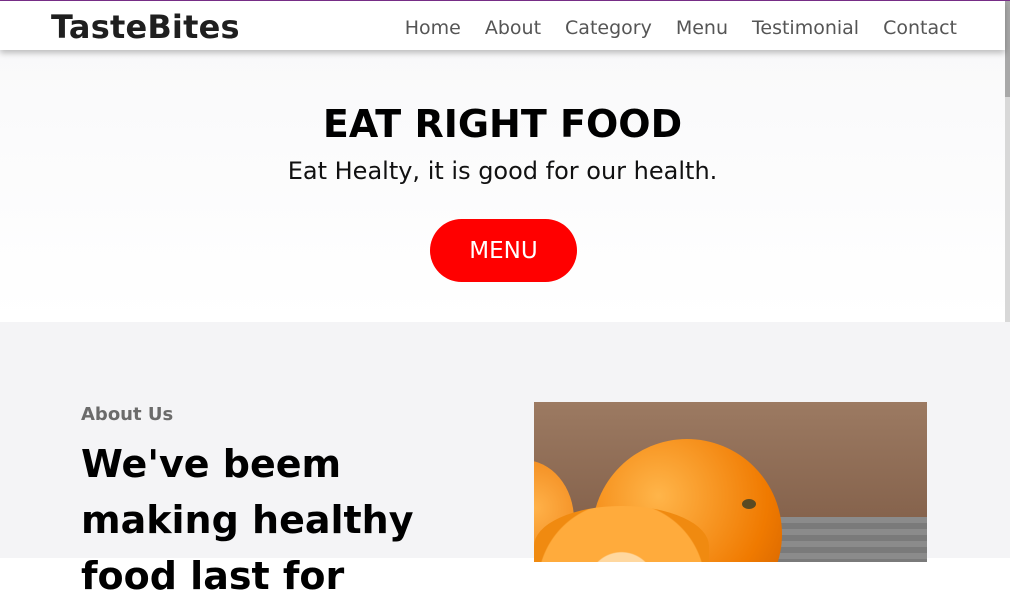  What do you see at coordinates (503, 250) in the screenshot?
I see `menu-button: MENU` at bounding box center [503, 250].